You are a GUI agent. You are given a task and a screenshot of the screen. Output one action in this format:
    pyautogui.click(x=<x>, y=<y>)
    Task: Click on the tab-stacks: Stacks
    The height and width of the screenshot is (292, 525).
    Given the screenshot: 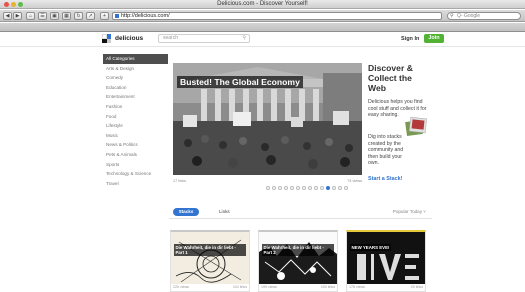 What is the action you would take?
    pyautogui.click(x=186, y=212)
    